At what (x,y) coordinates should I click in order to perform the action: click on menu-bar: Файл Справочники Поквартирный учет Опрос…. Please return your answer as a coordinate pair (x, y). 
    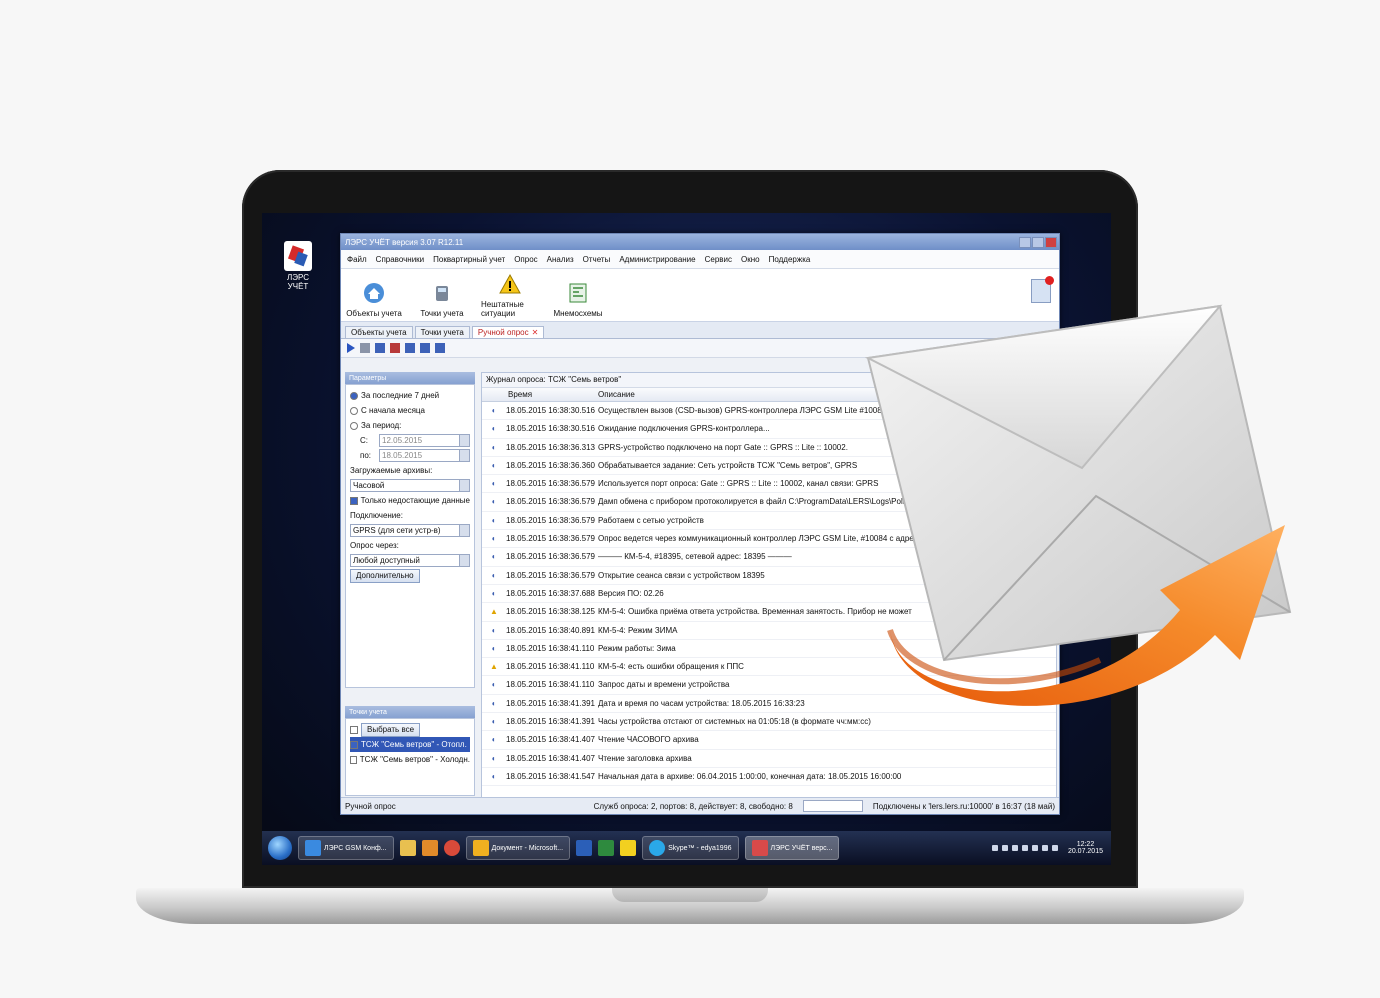
    Looking at the image, I should click on (700, 259).